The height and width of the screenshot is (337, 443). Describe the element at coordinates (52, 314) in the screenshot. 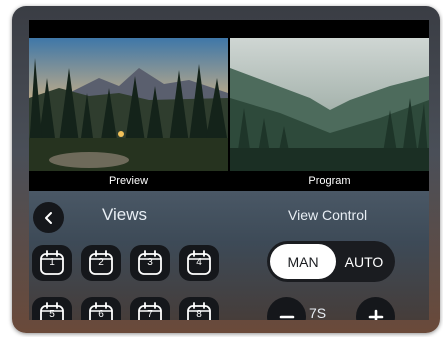

I see `view-button-label: 5` at that location.